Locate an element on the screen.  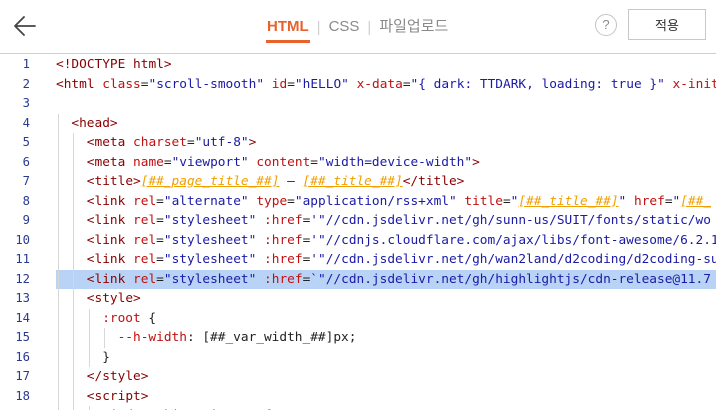
apply-button: 적용 is located at coordinates (667, 24).